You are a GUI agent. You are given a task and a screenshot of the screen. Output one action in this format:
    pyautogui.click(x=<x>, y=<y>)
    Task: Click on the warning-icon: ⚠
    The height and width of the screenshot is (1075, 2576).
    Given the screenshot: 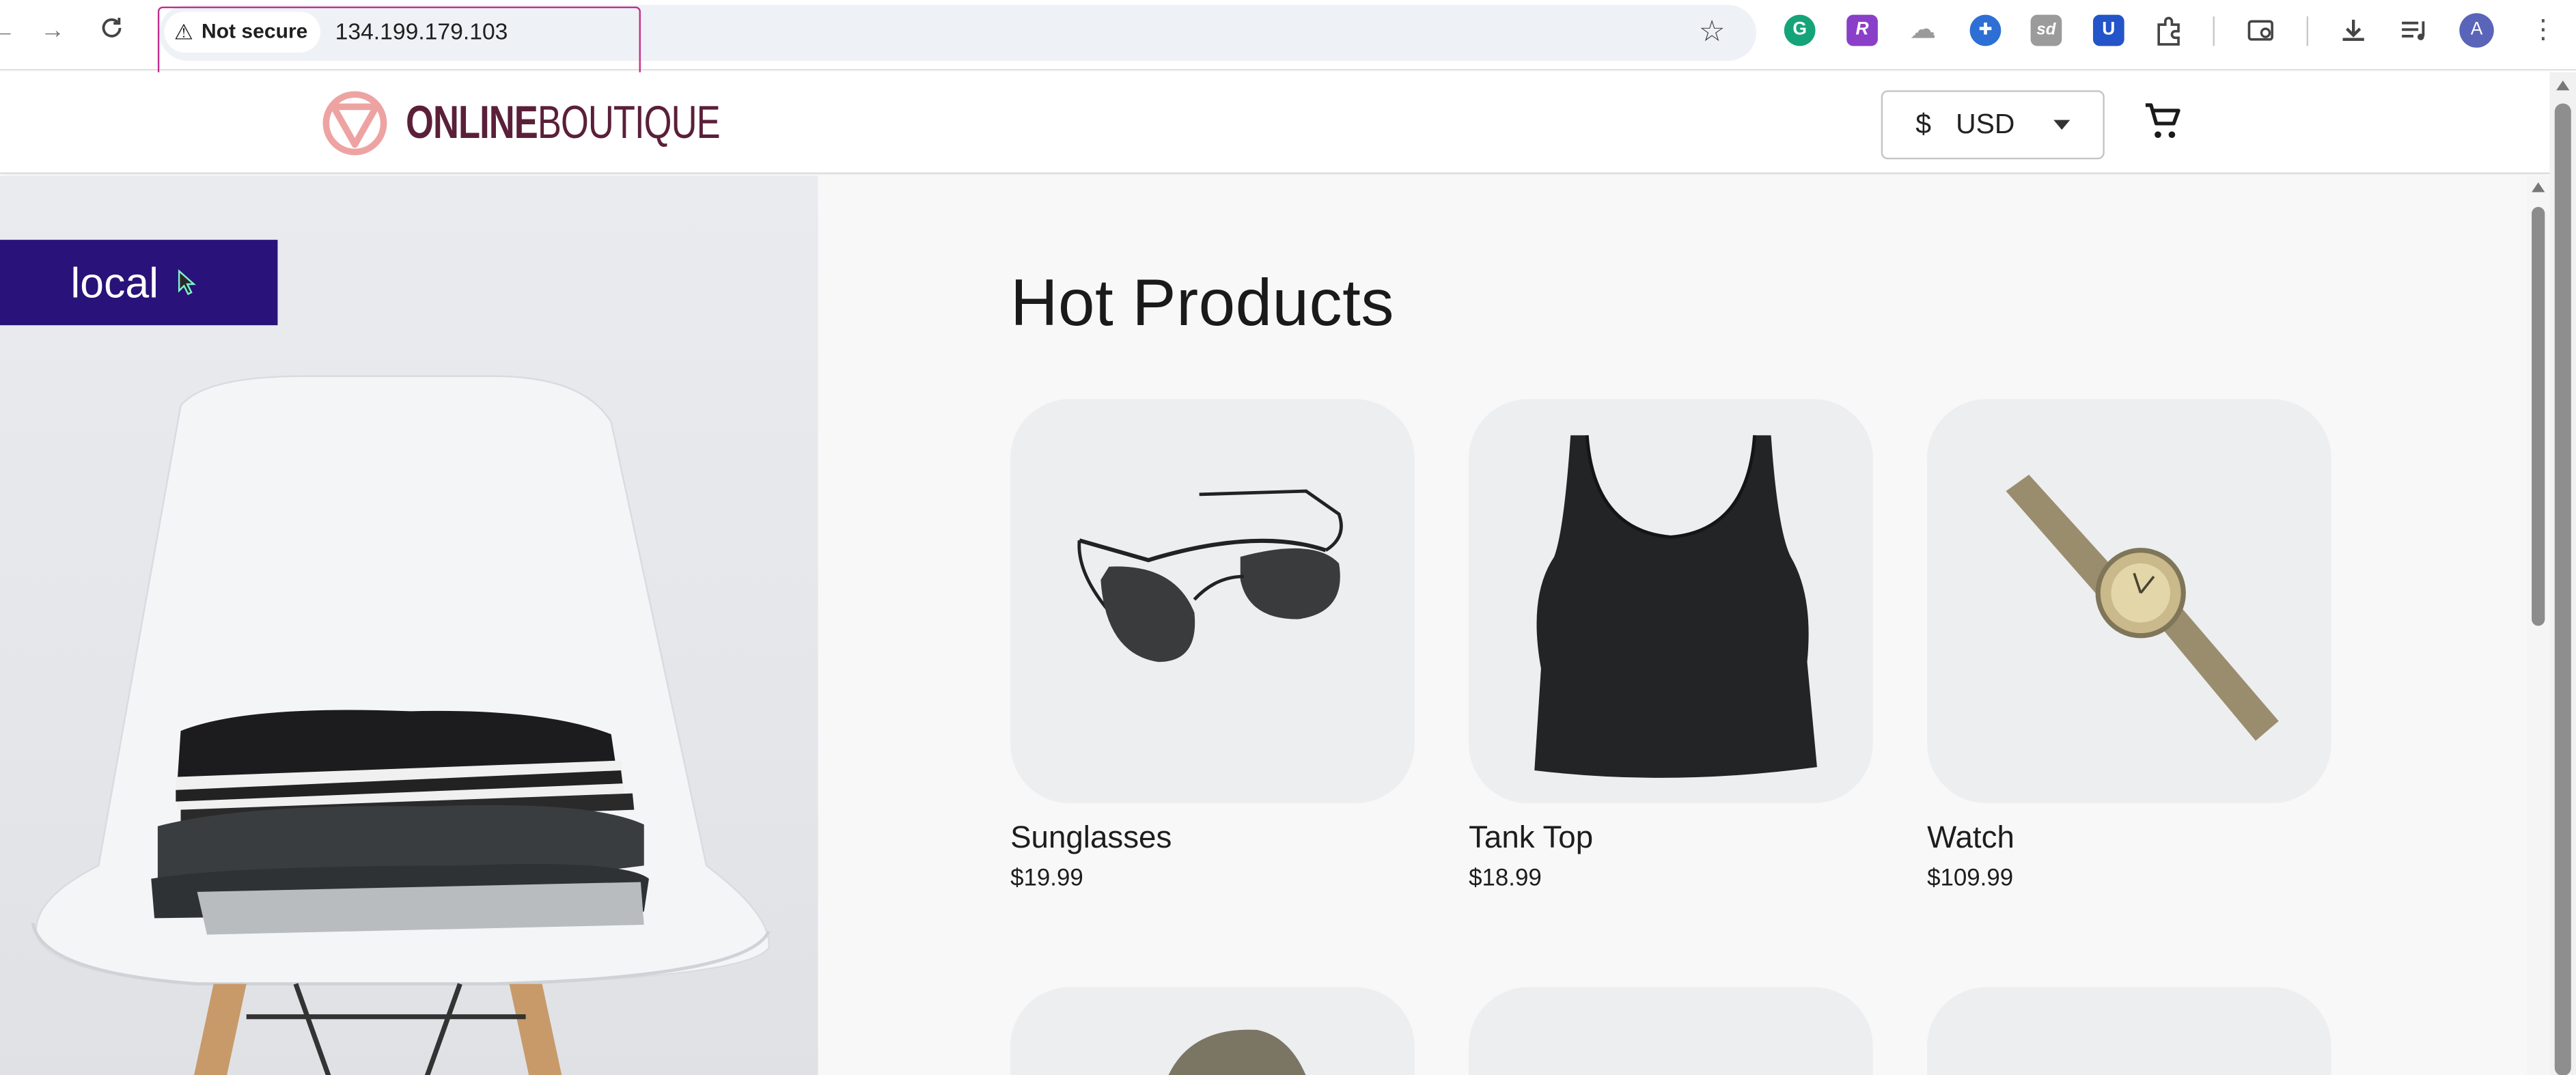 What is the action you would take?
    pyautogui.click(x=183, y=31)
    